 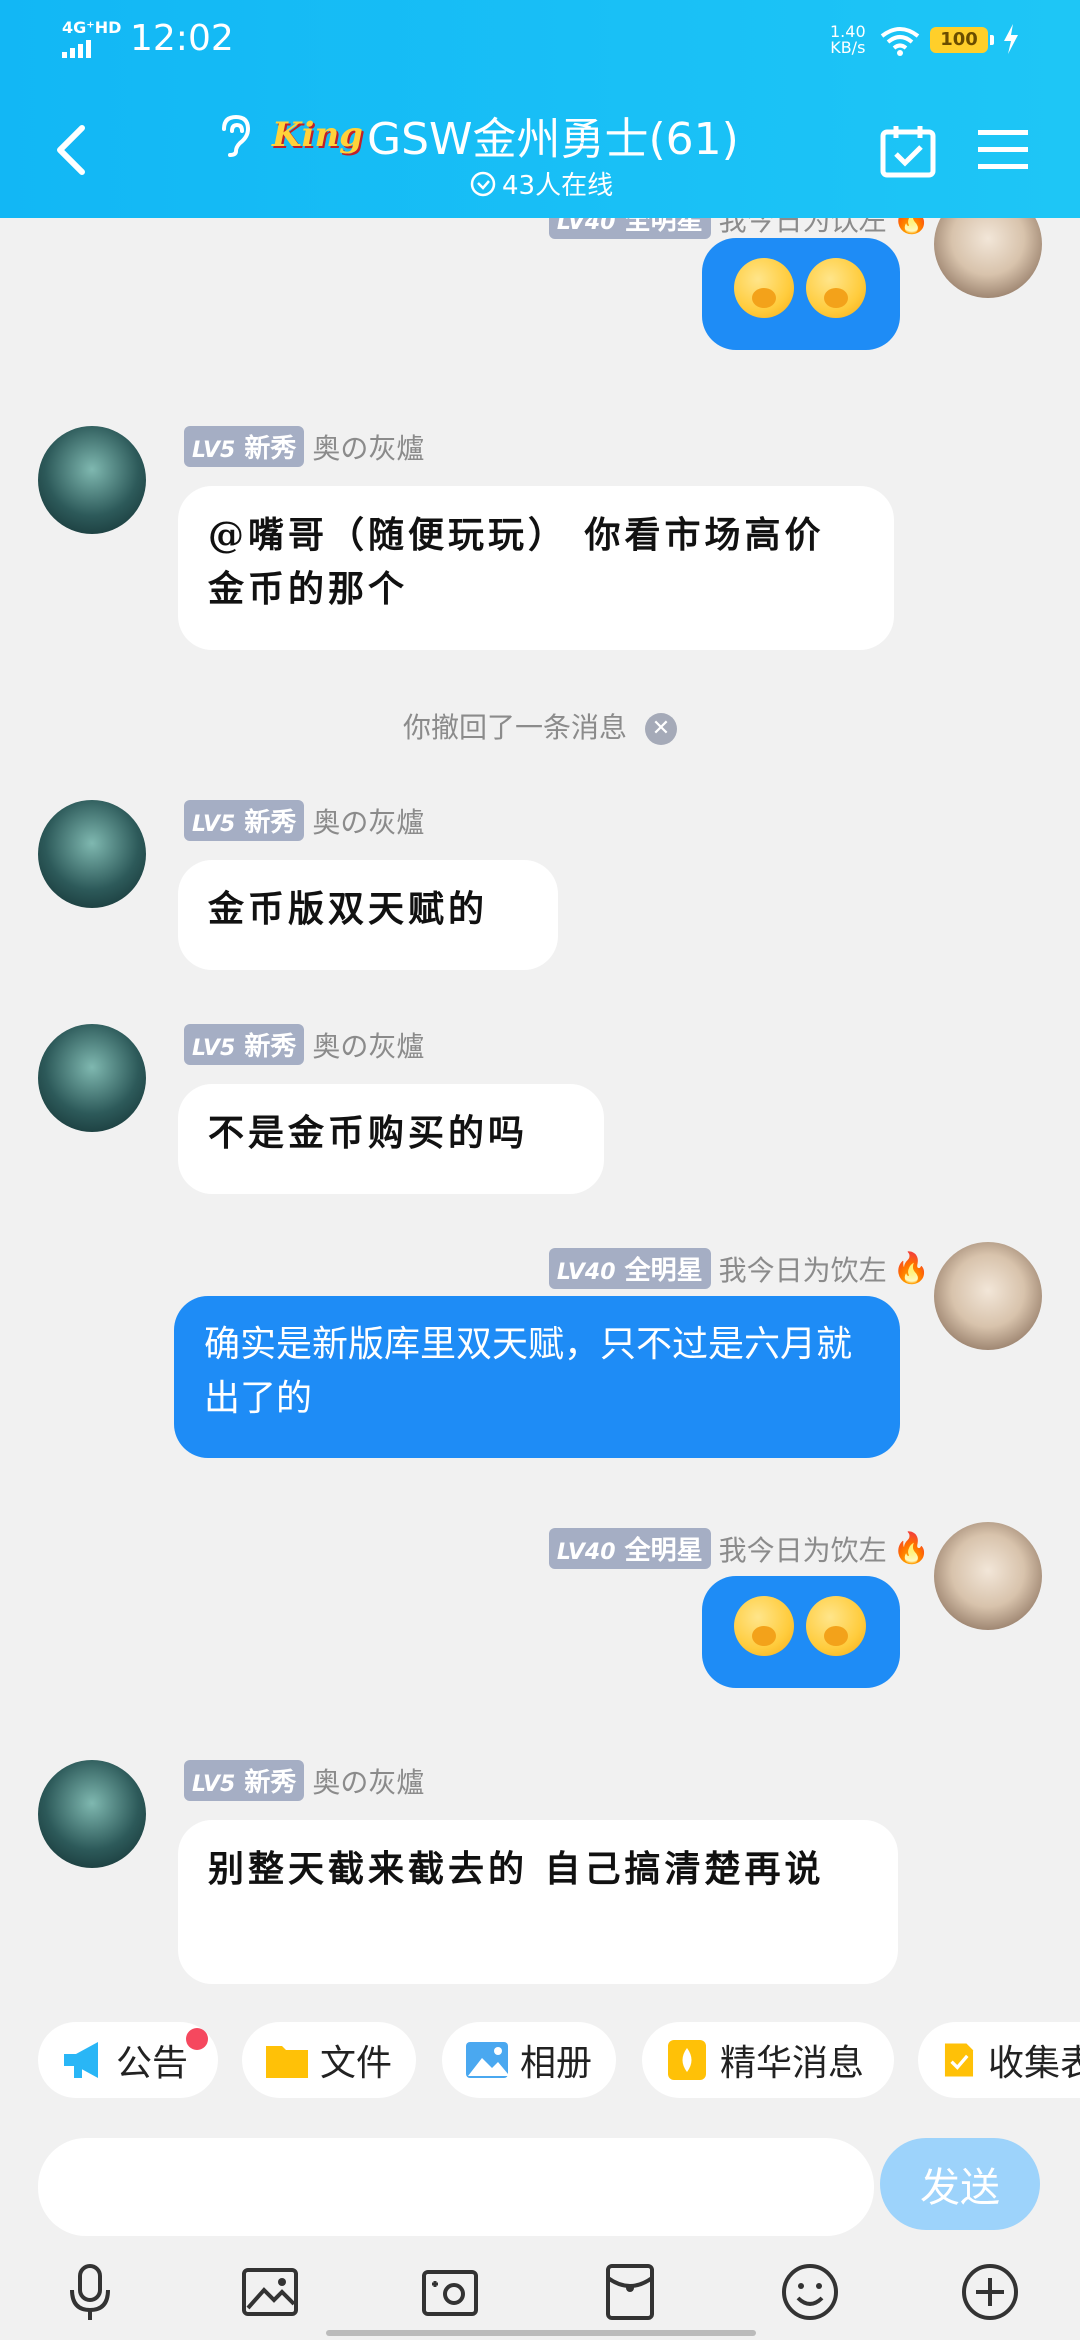 I want to click on message-bubble: 确实是新版库里双天赋，只不过是六月就出了的, so click(x=537, y=1377).